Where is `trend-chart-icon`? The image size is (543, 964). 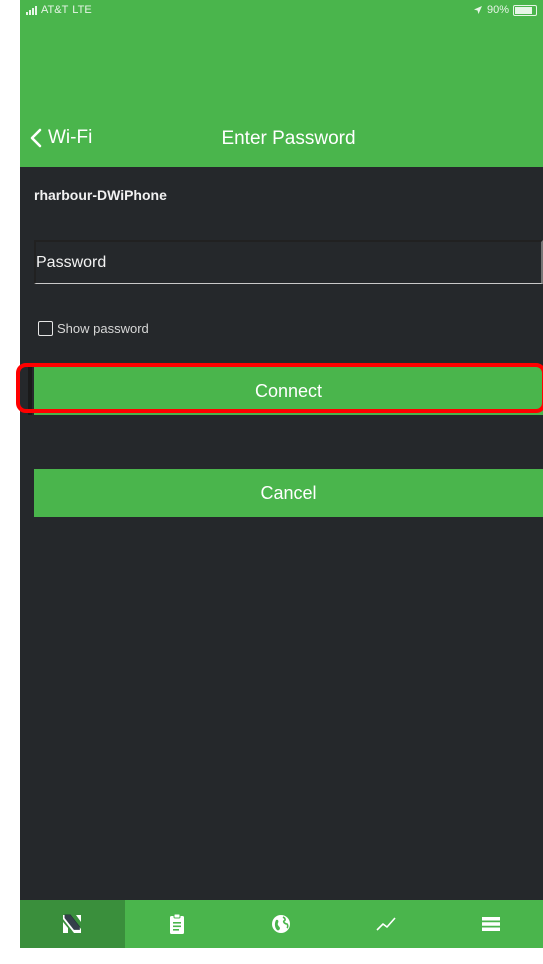
trend-chart-icon is located at coordinates (386, 924).